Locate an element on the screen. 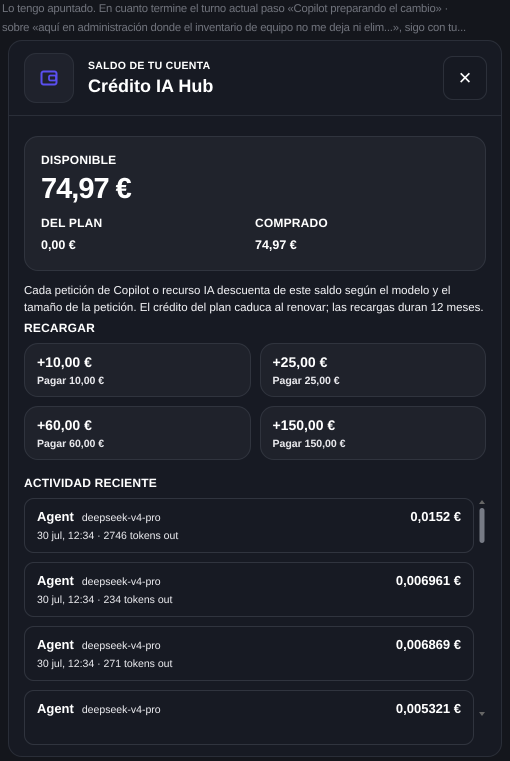  balance-part-label: COMPRADO is located at coordinates (292, 223).